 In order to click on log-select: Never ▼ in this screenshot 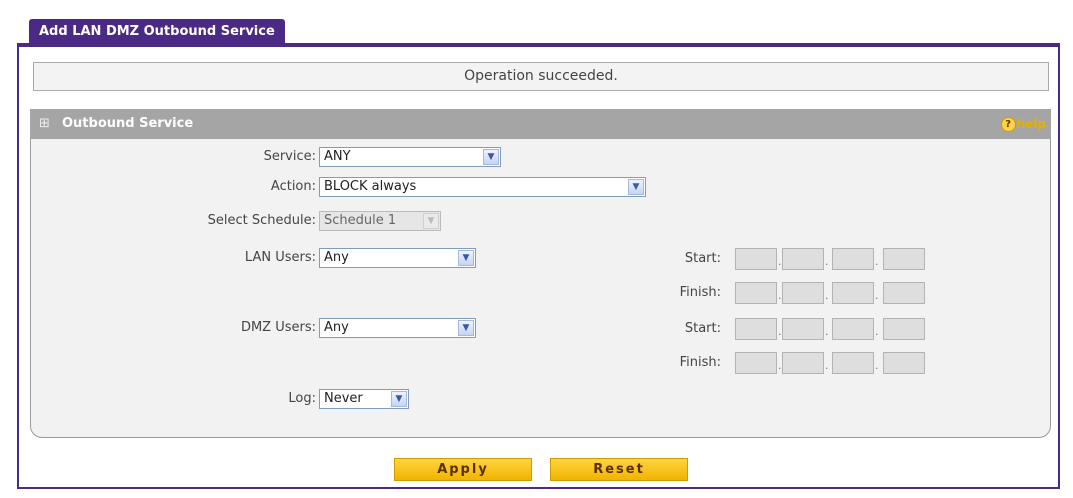, I will do `click(364, 399)`.